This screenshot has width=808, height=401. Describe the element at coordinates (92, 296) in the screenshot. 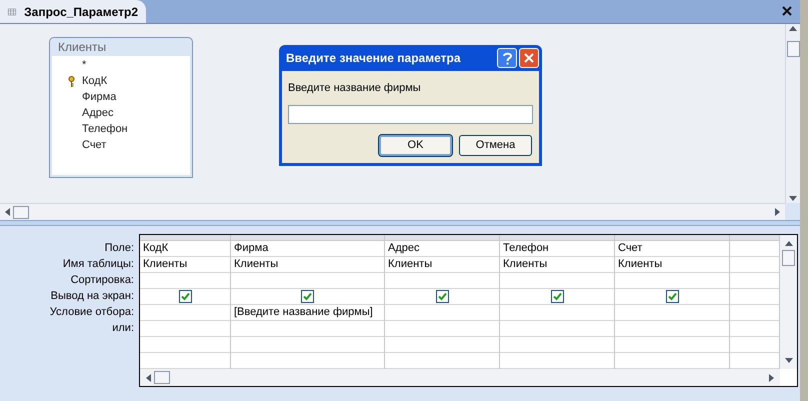

I see `row-label: Вывод на экран:` at that location.